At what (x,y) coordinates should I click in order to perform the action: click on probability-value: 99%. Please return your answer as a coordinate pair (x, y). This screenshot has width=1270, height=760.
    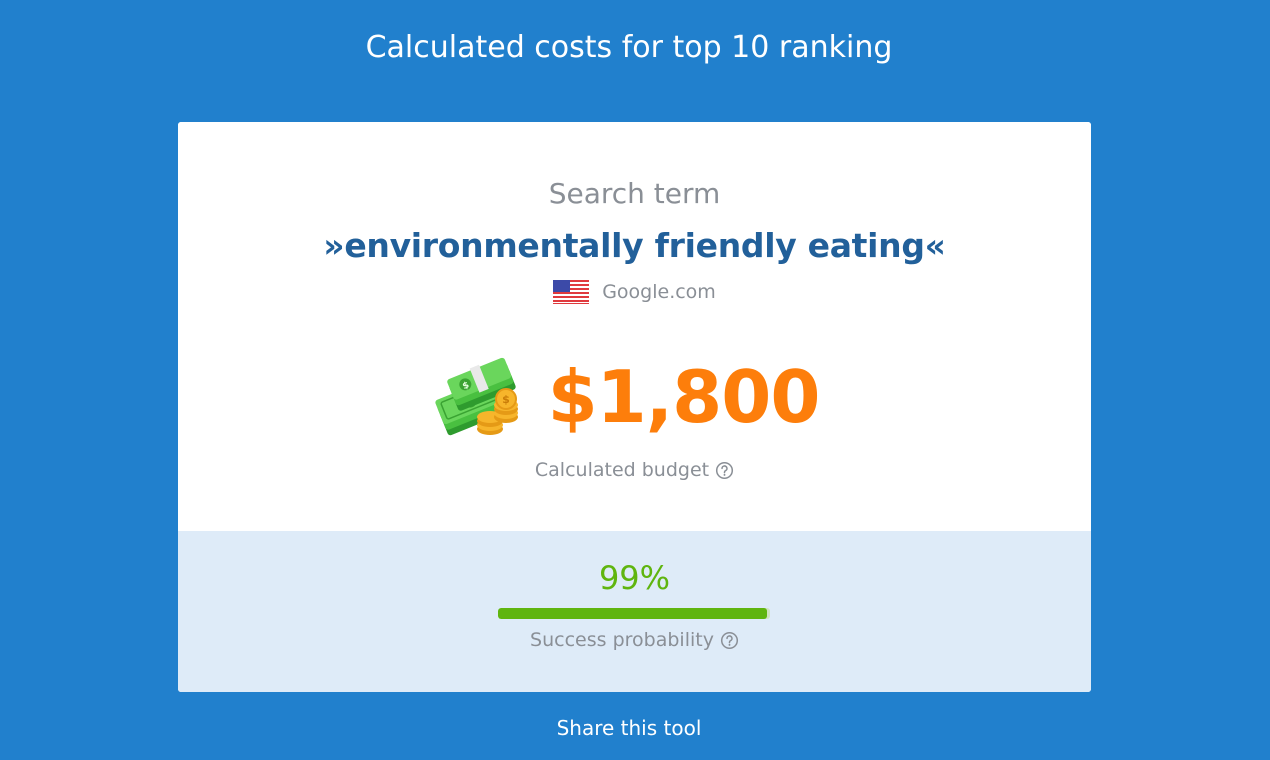
    Looking at the image, I should click on (634, 578).